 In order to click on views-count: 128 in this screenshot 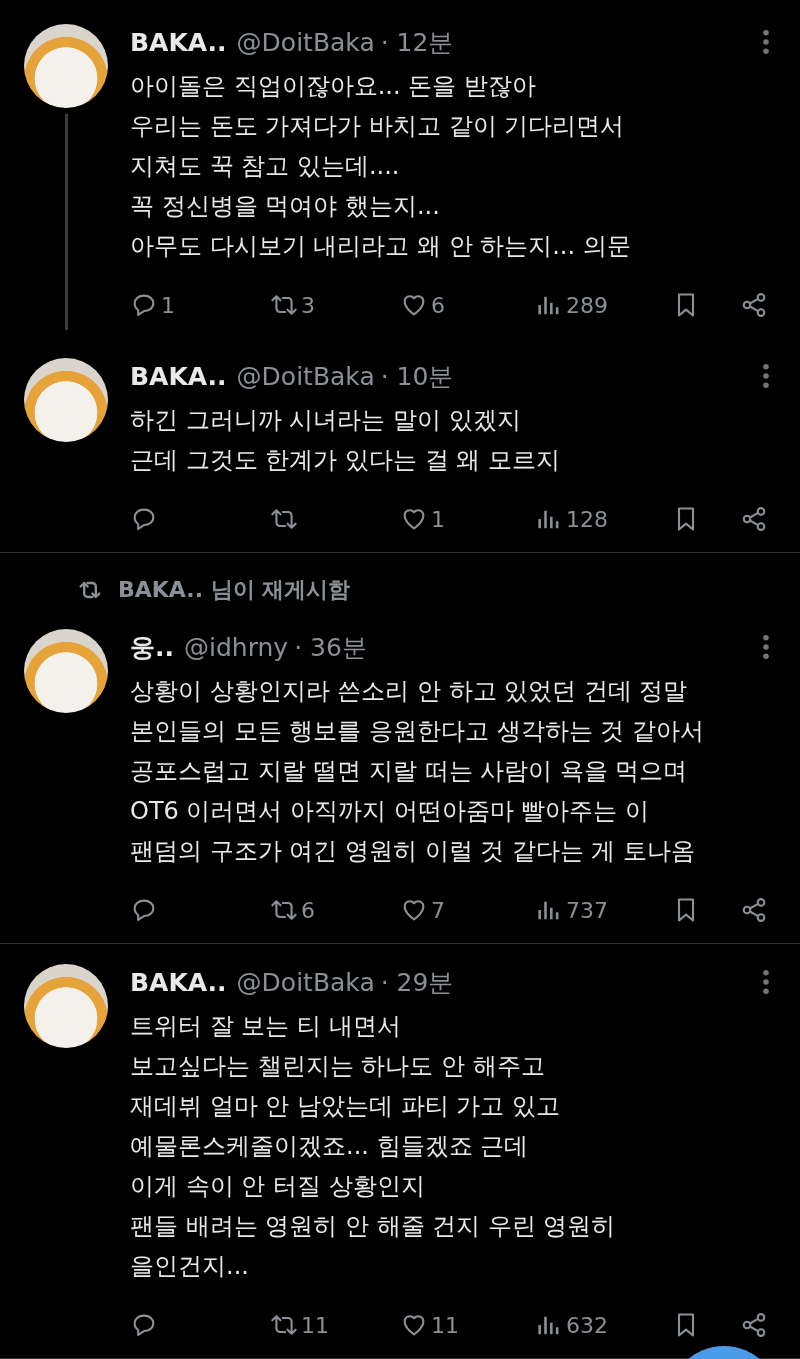, I will do `click(587, 519)`.